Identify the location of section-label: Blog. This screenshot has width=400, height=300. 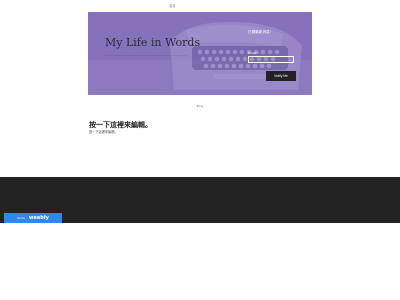
(200, 106).